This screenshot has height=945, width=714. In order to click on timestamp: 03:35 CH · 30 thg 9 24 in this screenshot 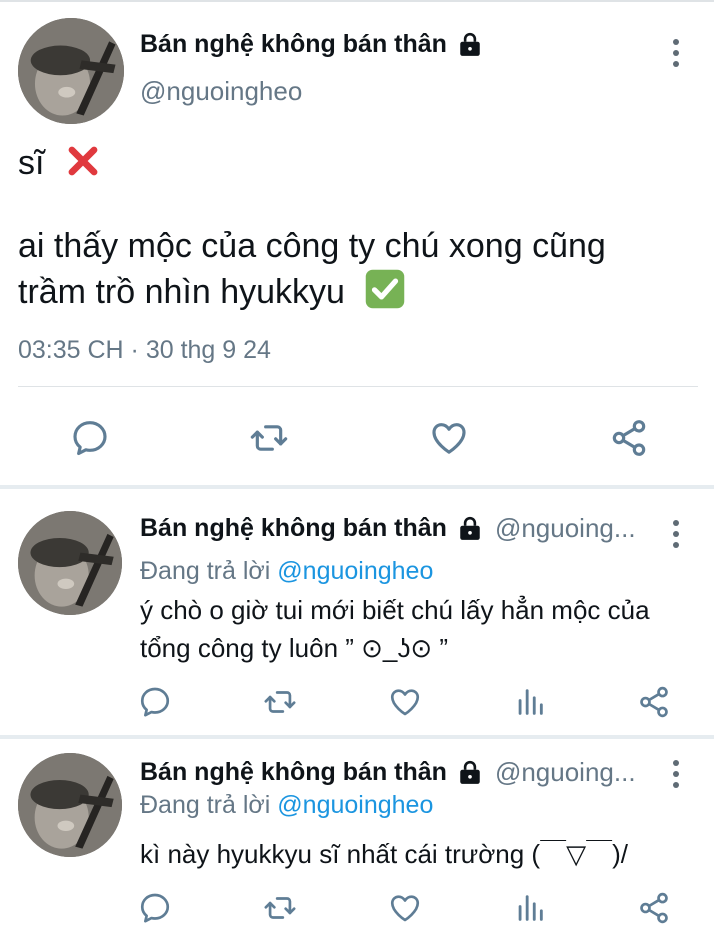, I will do `click(144, 350)`.